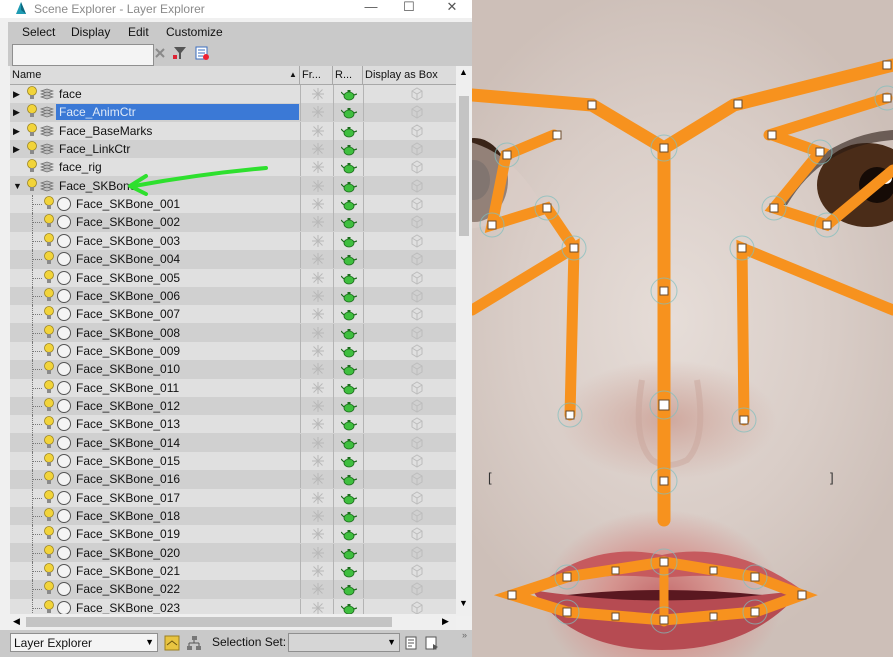  Describe the element at coordinates (233, 534) in the screenshot. I see `object-row: Face_SKBone_019` at that location.